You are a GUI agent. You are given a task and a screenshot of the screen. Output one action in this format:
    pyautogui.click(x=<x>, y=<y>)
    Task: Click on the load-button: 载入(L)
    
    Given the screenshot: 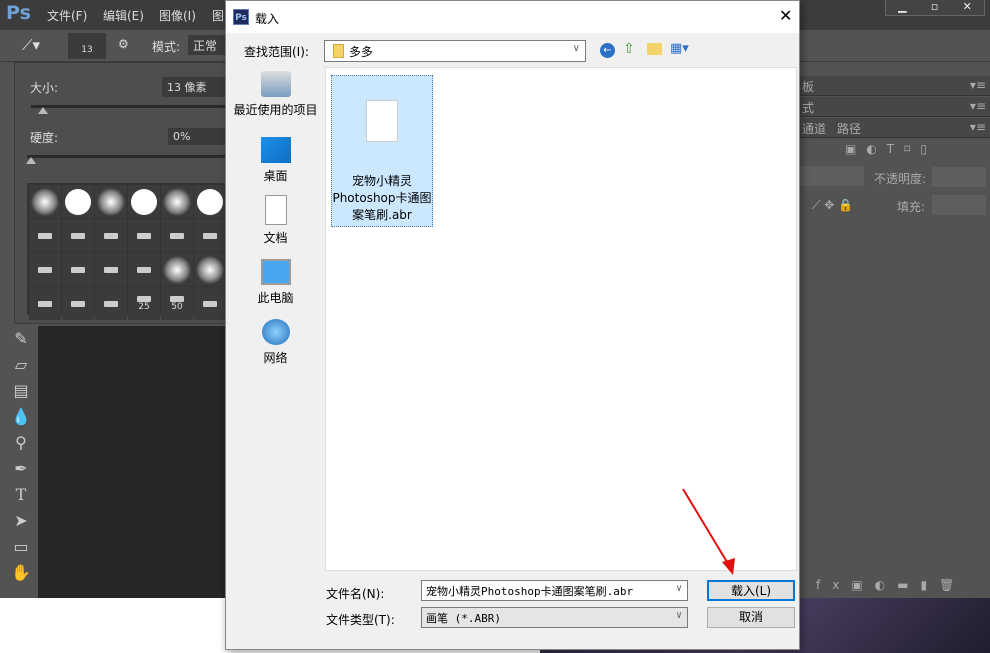 What is the action you would take?
    pyautogui.click(x=751, y=590)
    